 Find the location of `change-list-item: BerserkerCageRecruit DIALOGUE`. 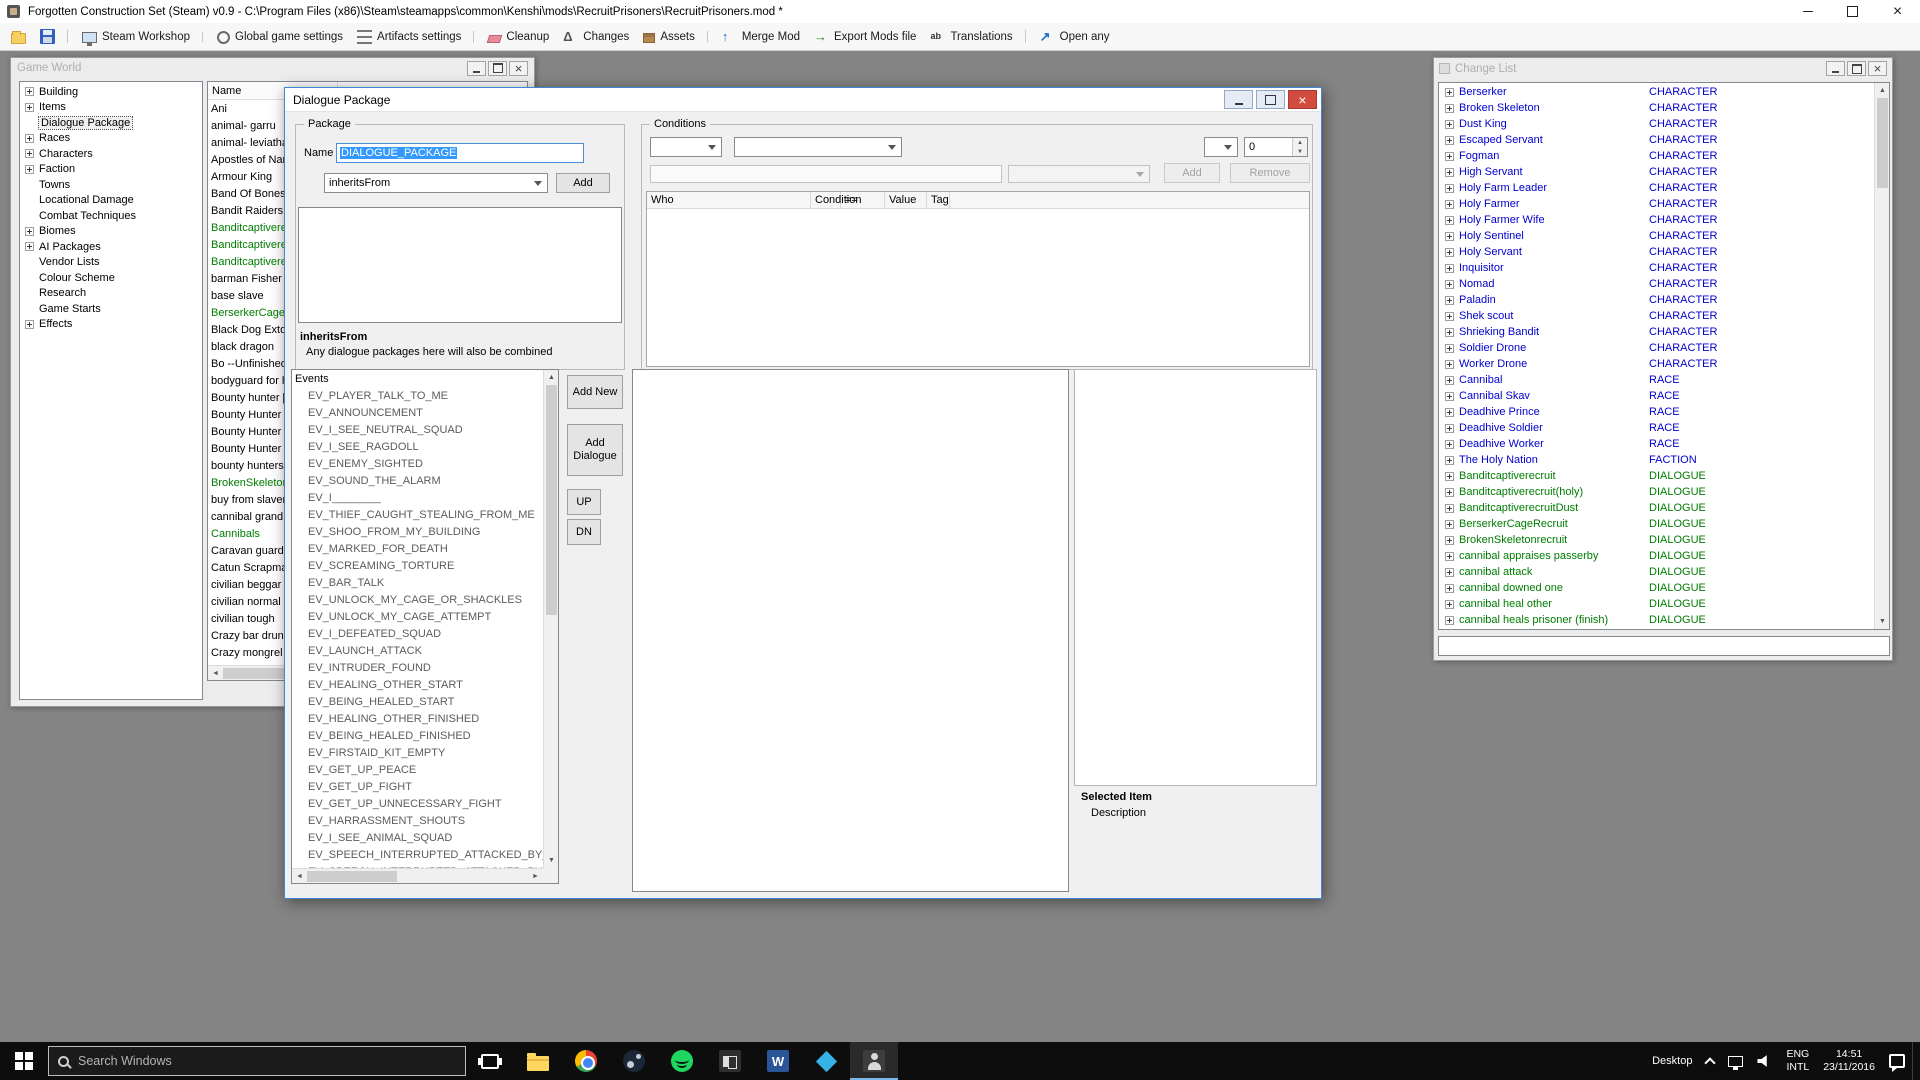

change-list-item: BerserkerCageRecruit DIALOGUE is located at coordinates (1656, 524).